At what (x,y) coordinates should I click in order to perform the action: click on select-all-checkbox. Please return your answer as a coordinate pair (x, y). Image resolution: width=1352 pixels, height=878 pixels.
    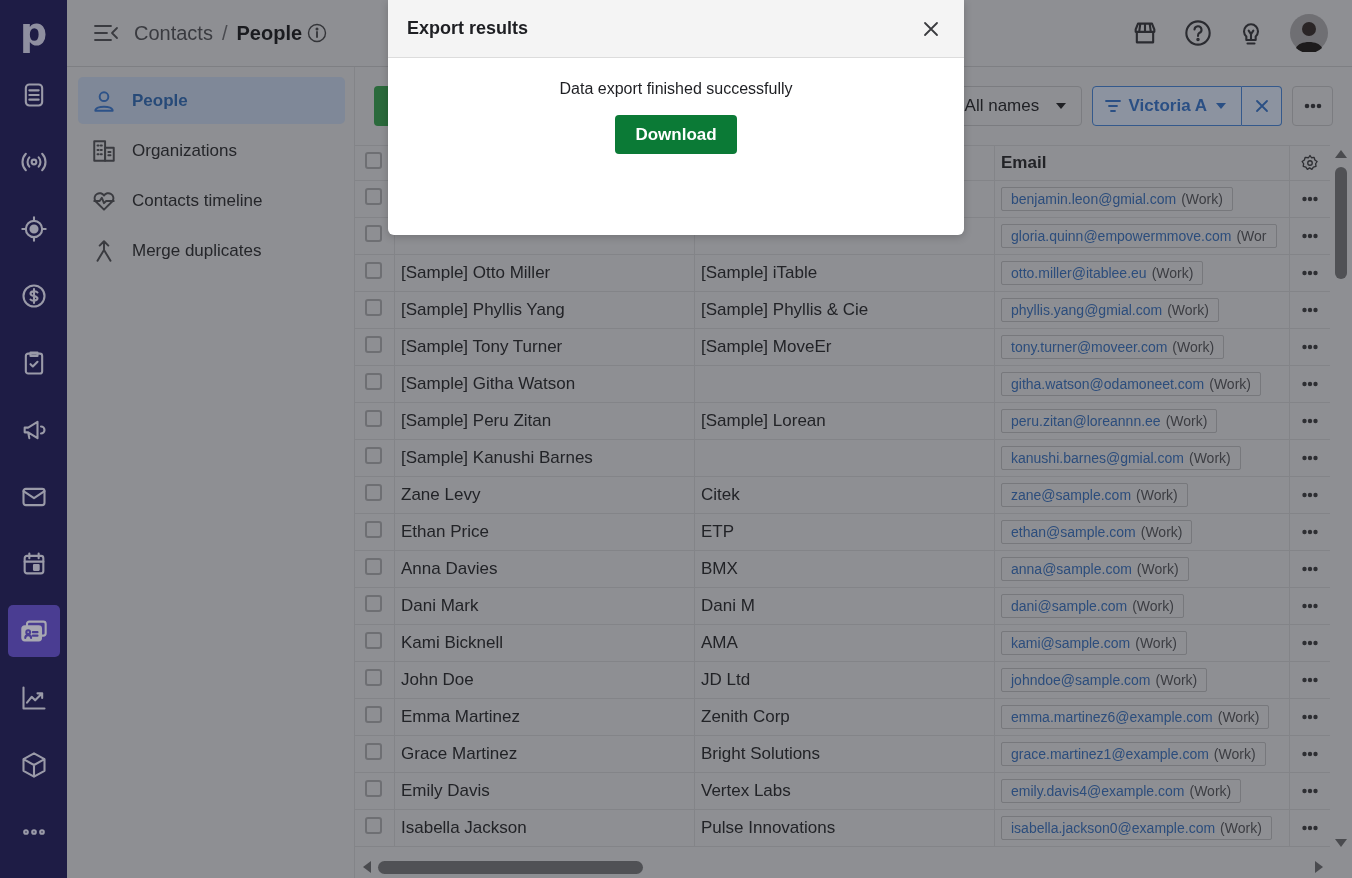
    Looking at the image, I should click on (373, 160).